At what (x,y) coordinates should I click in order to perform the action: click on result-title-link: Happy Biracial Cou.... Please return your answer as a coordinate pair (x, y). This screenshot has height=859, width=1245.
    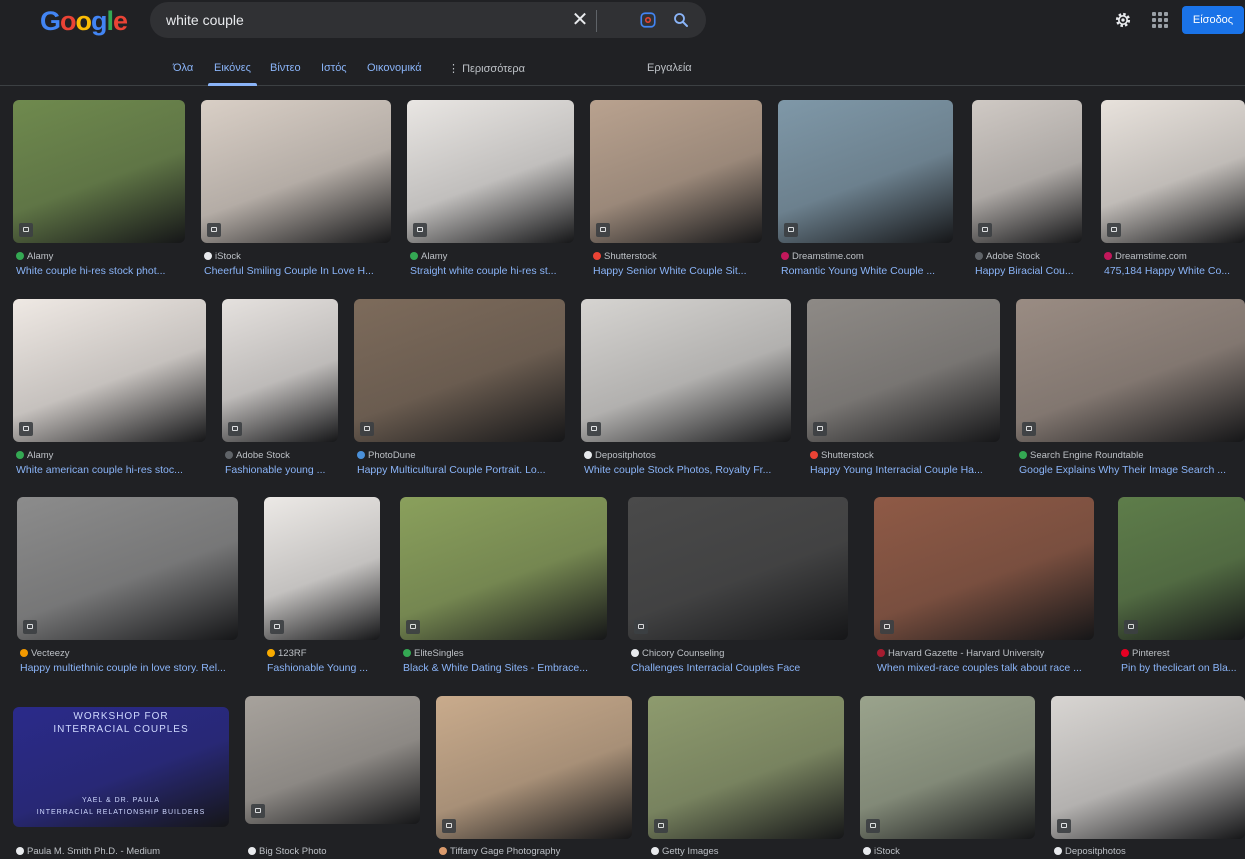
    Looking at the image, I should click on (1028, 271).